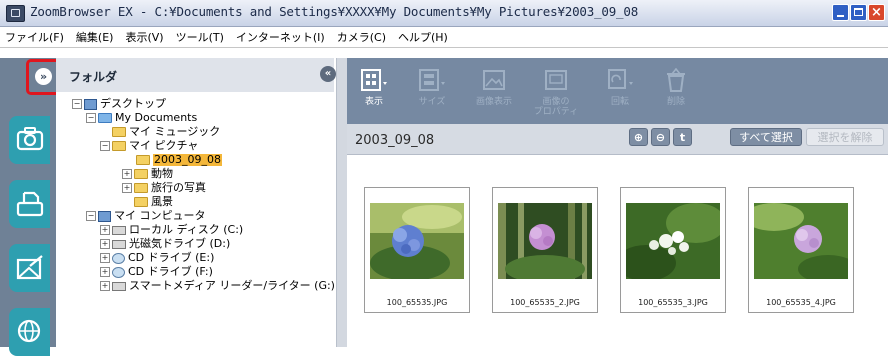 The image size is (888, 356). Describe the element at coordinates (144, 37) in the screenshot. I see `menu-view: 表示(V)` at that location.